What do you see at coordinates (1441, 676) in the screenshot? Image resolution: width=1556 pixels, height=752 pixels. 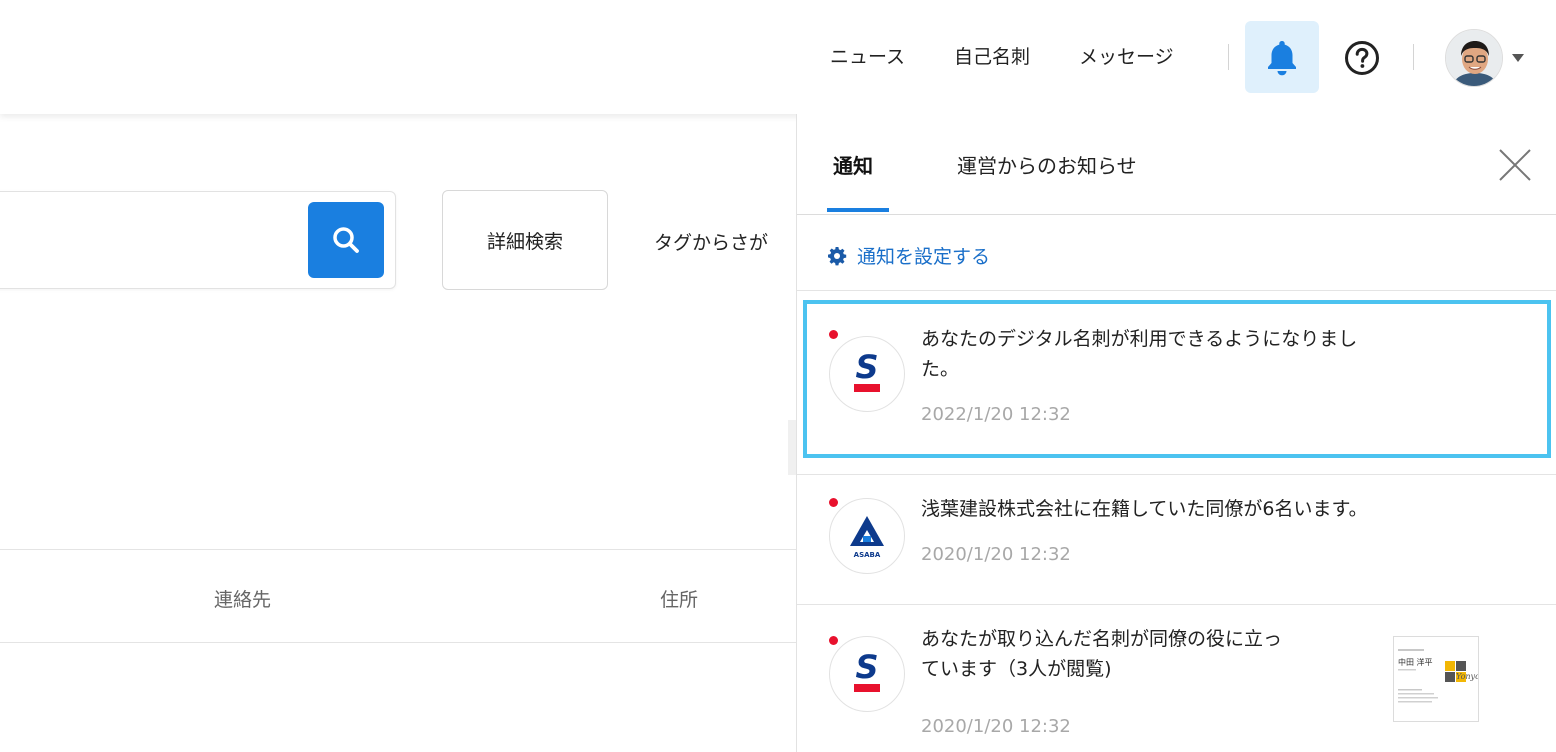 I see `business-card-image: 中田 洋平 Yonyon` at bounding box center [1441, 676].